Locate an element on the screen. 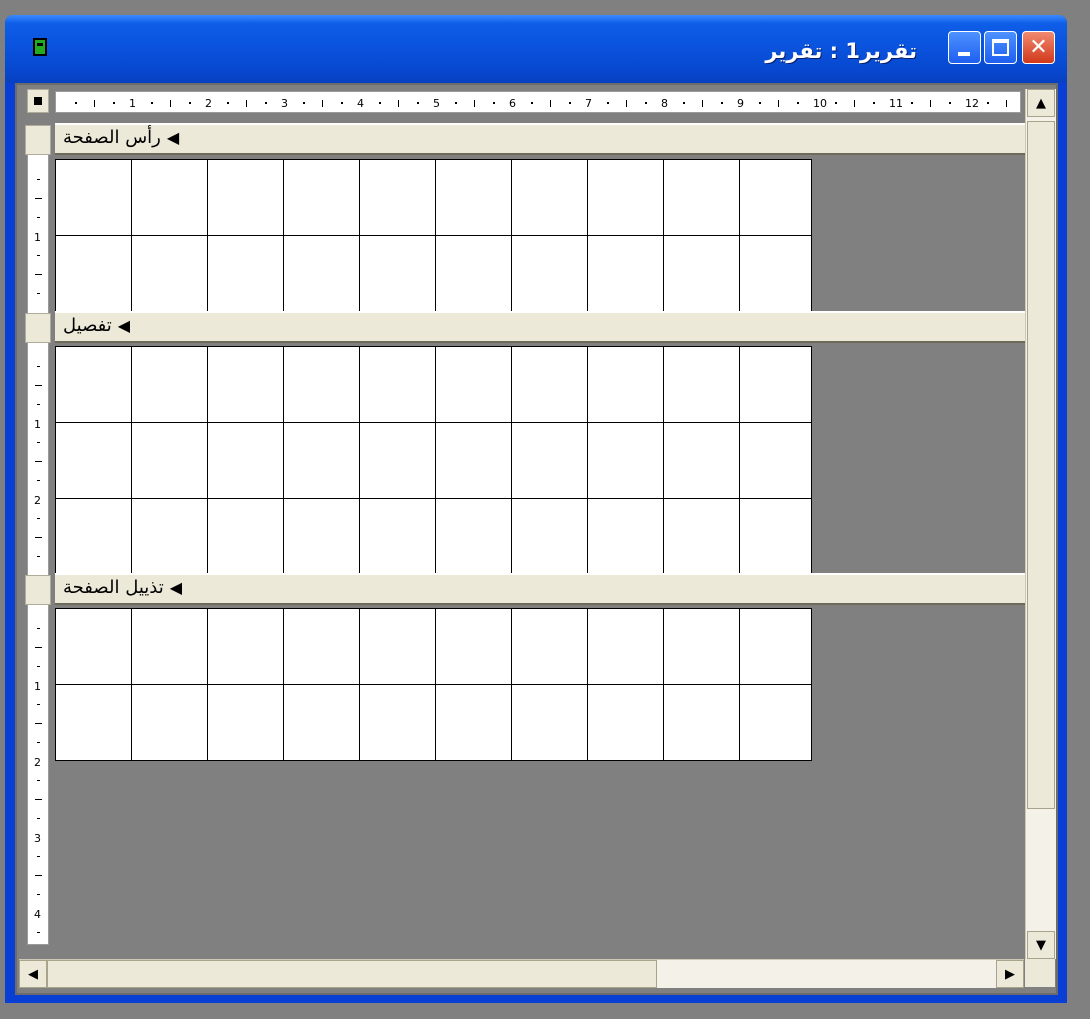 This screenshot has width=1090, height=1019. horizontal-scrollbar: ◀ ▶ is located at coordinates (521, 973).